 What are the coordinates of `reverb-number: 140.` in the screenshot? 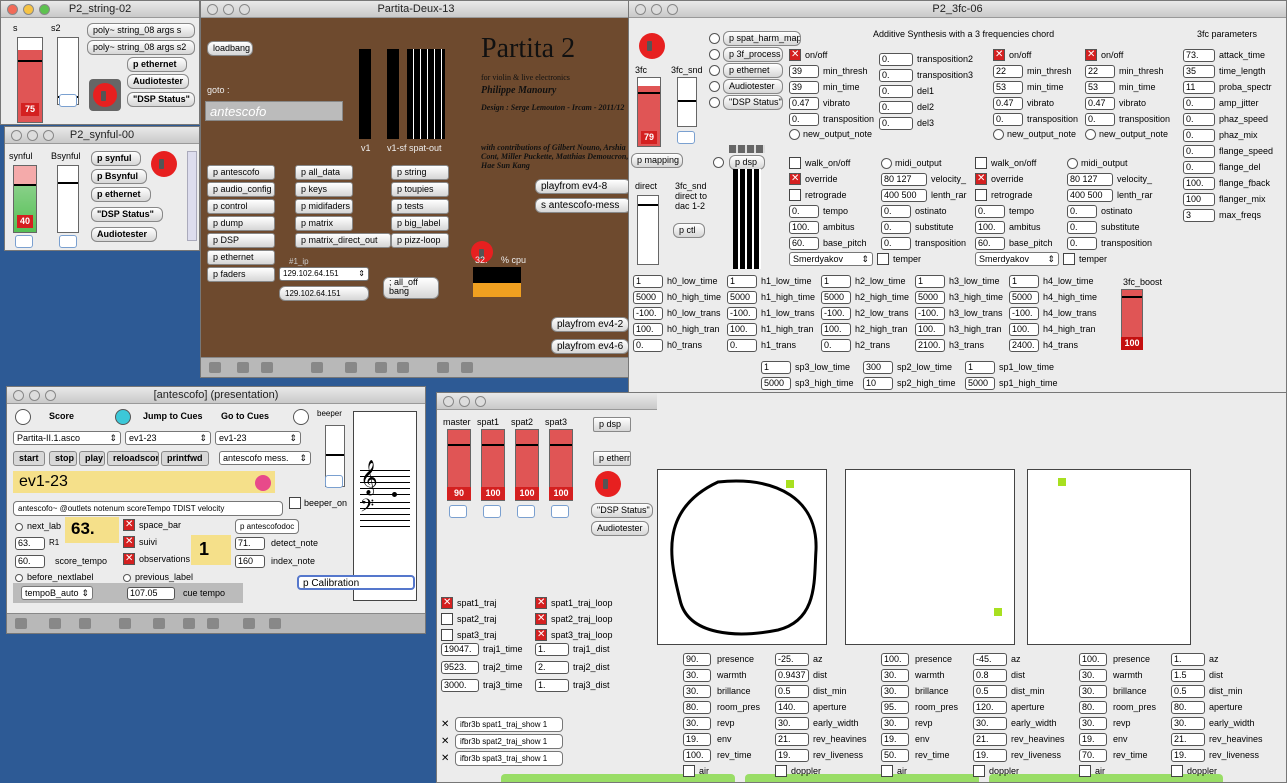 It's located at (792, 707).